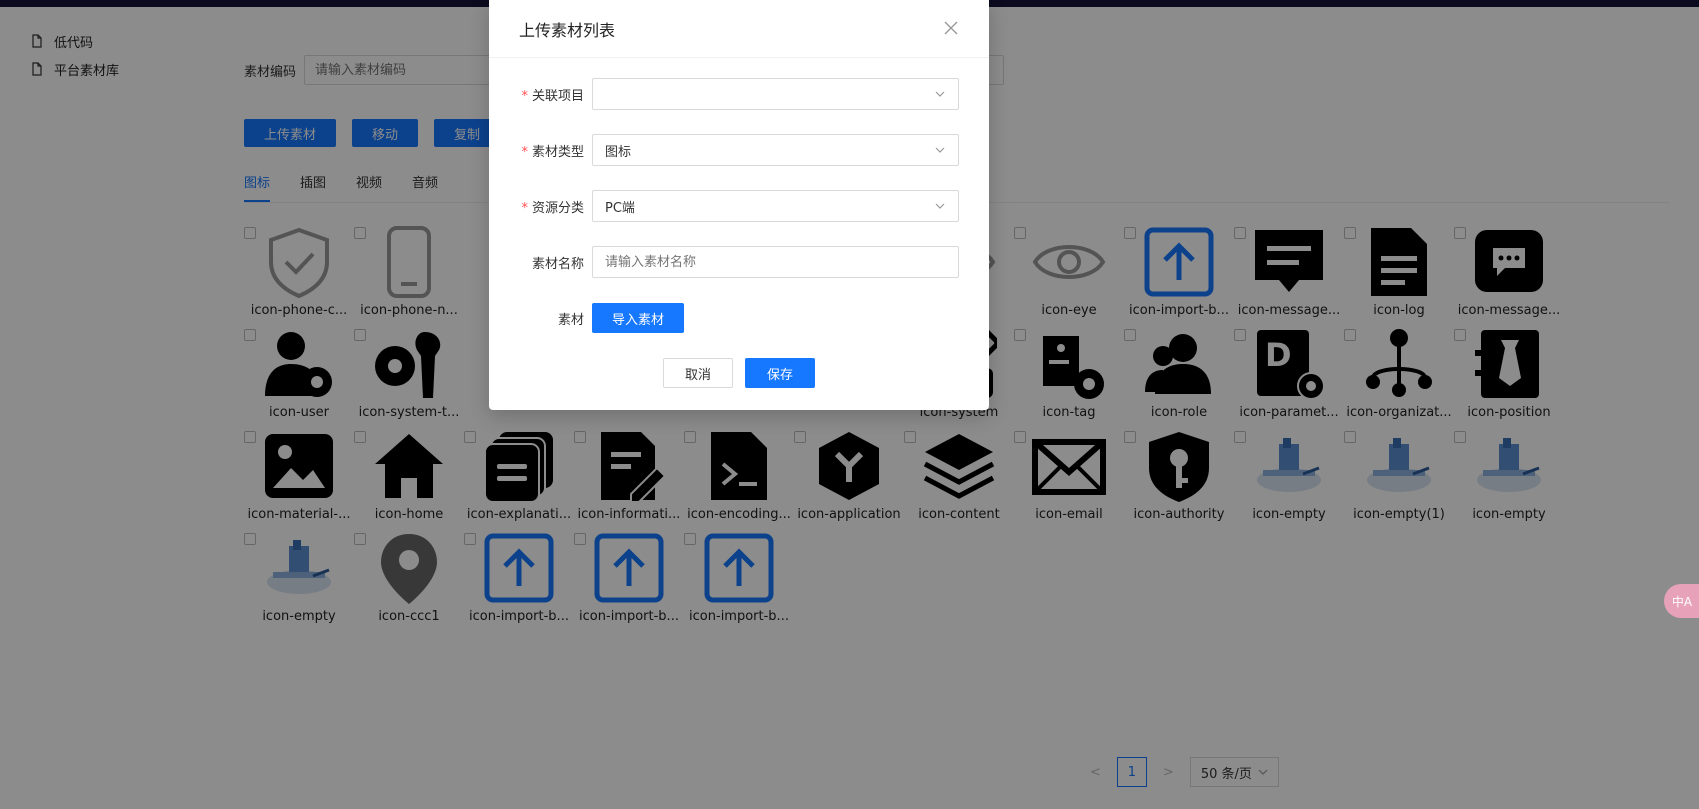  What do you see at coordinates (775, 94) in the screenshot?
I see `project-select` at bounding box center [775, 94].